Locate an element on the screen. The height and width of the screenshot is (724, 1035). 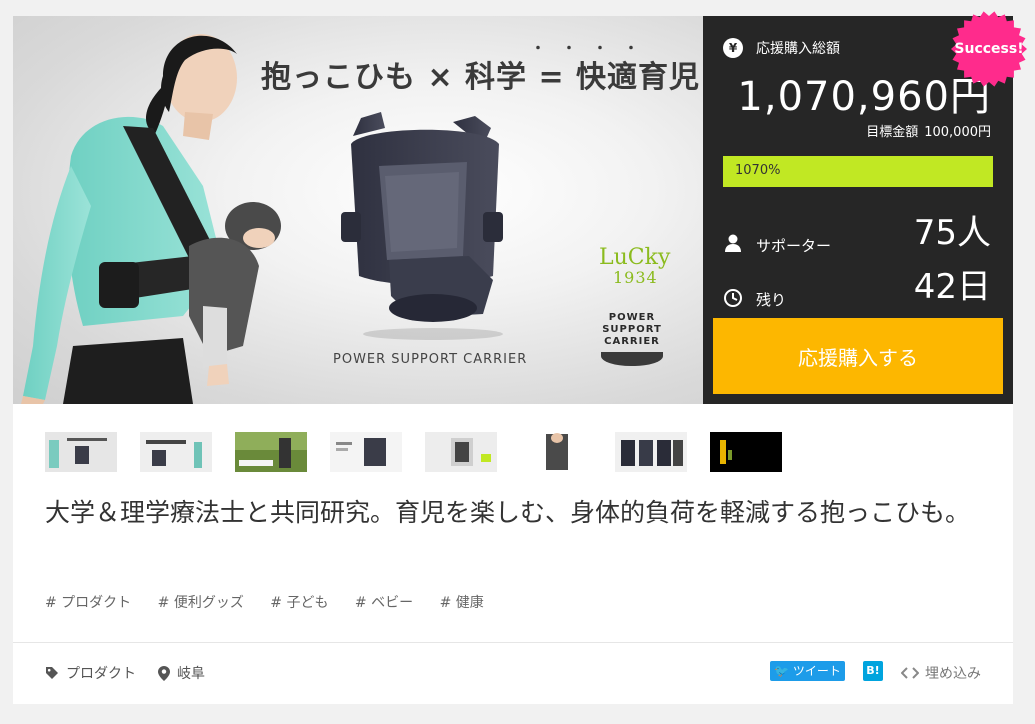
support-purchase-button: 応援購入する is located at coordinates (858, 356).